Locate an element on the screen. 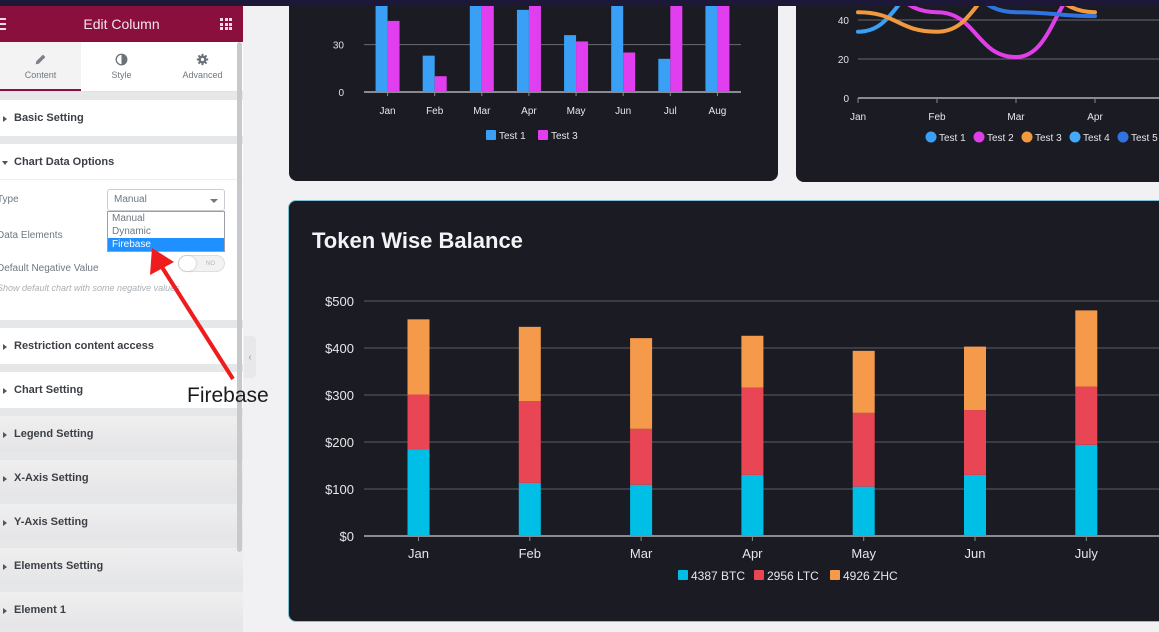 This screenshot has width=1159, height=632. option-firebase: Firebase is located at coordinates (166, 244).